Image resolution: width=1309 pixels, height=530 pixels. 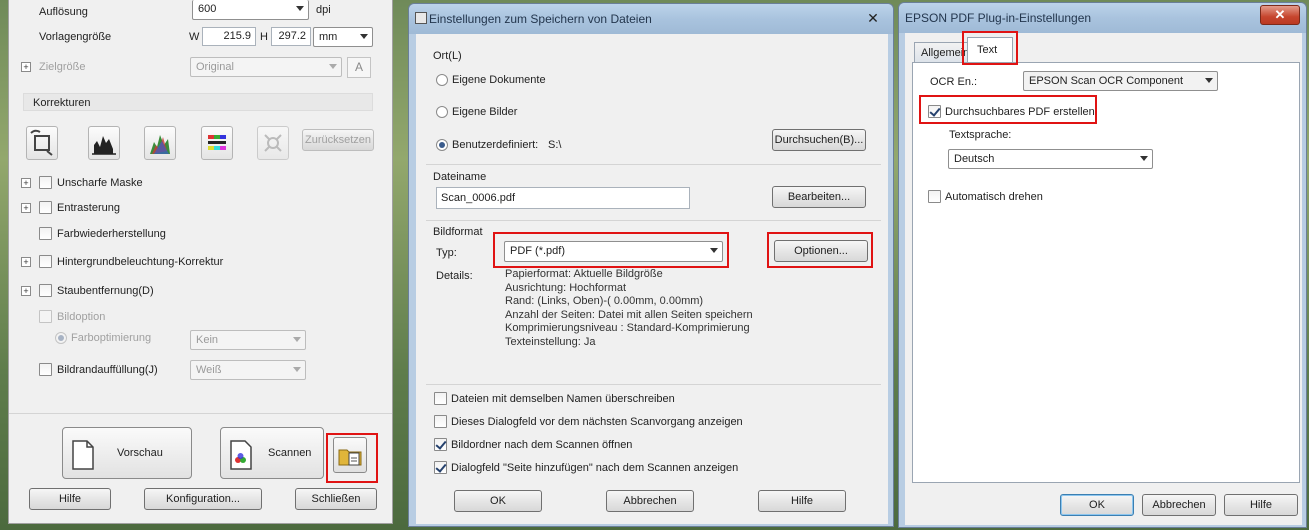 I want to click on details-line: Ausrichtung: Hochformat, so click(x=566, y=287).